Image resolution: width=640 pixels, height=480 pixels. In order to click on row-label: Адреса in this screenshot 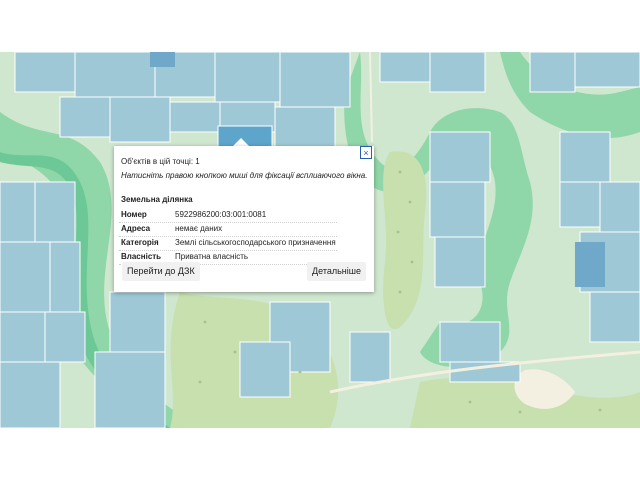, I will do `click(136, 228)`.